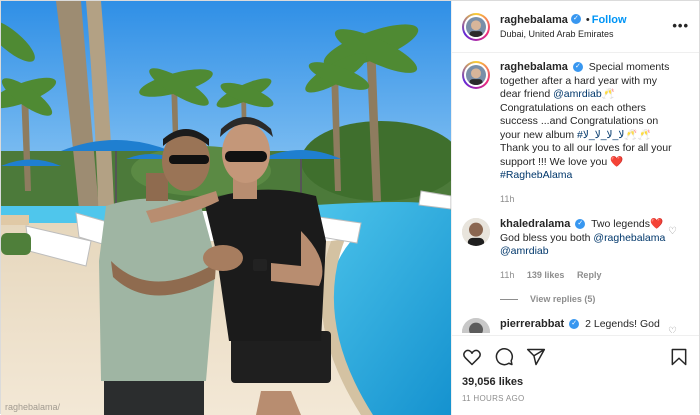  Describe the element at coordinates (507, 275) in the screenshot. I see `comment-time: 11h` at that location.